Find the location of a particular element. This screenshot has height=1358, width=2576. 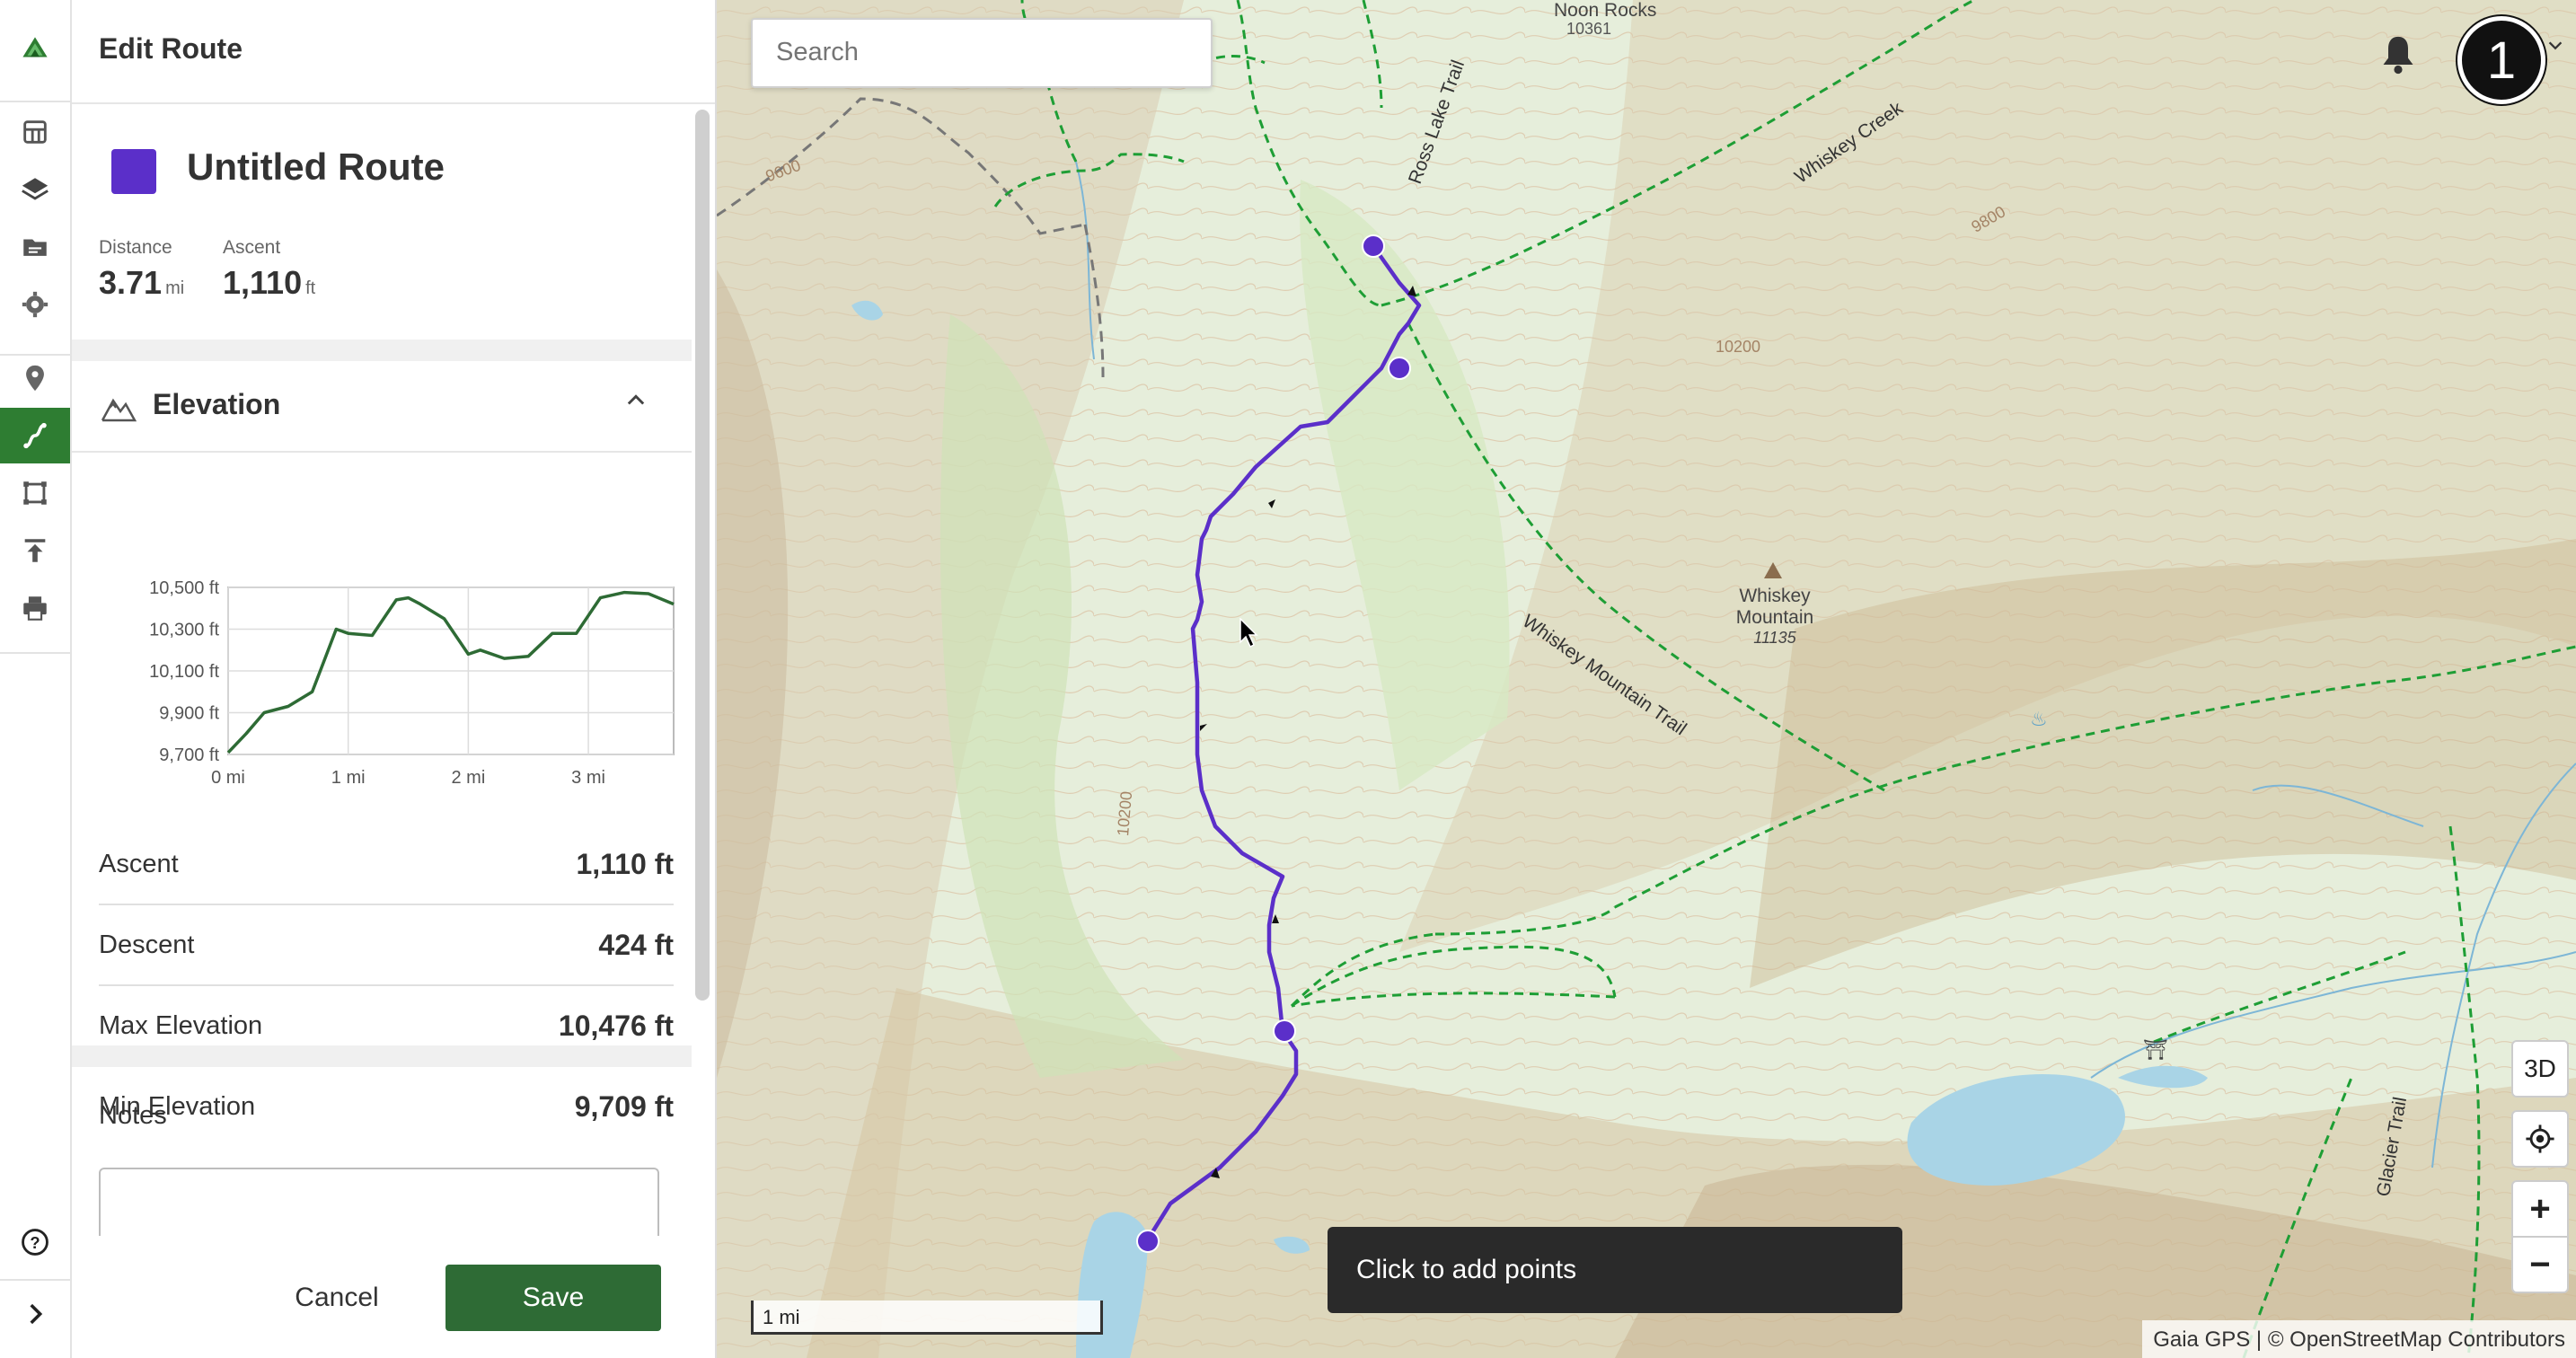

peak-name-line1: Whiskey is located at coordinates (1775, 596).